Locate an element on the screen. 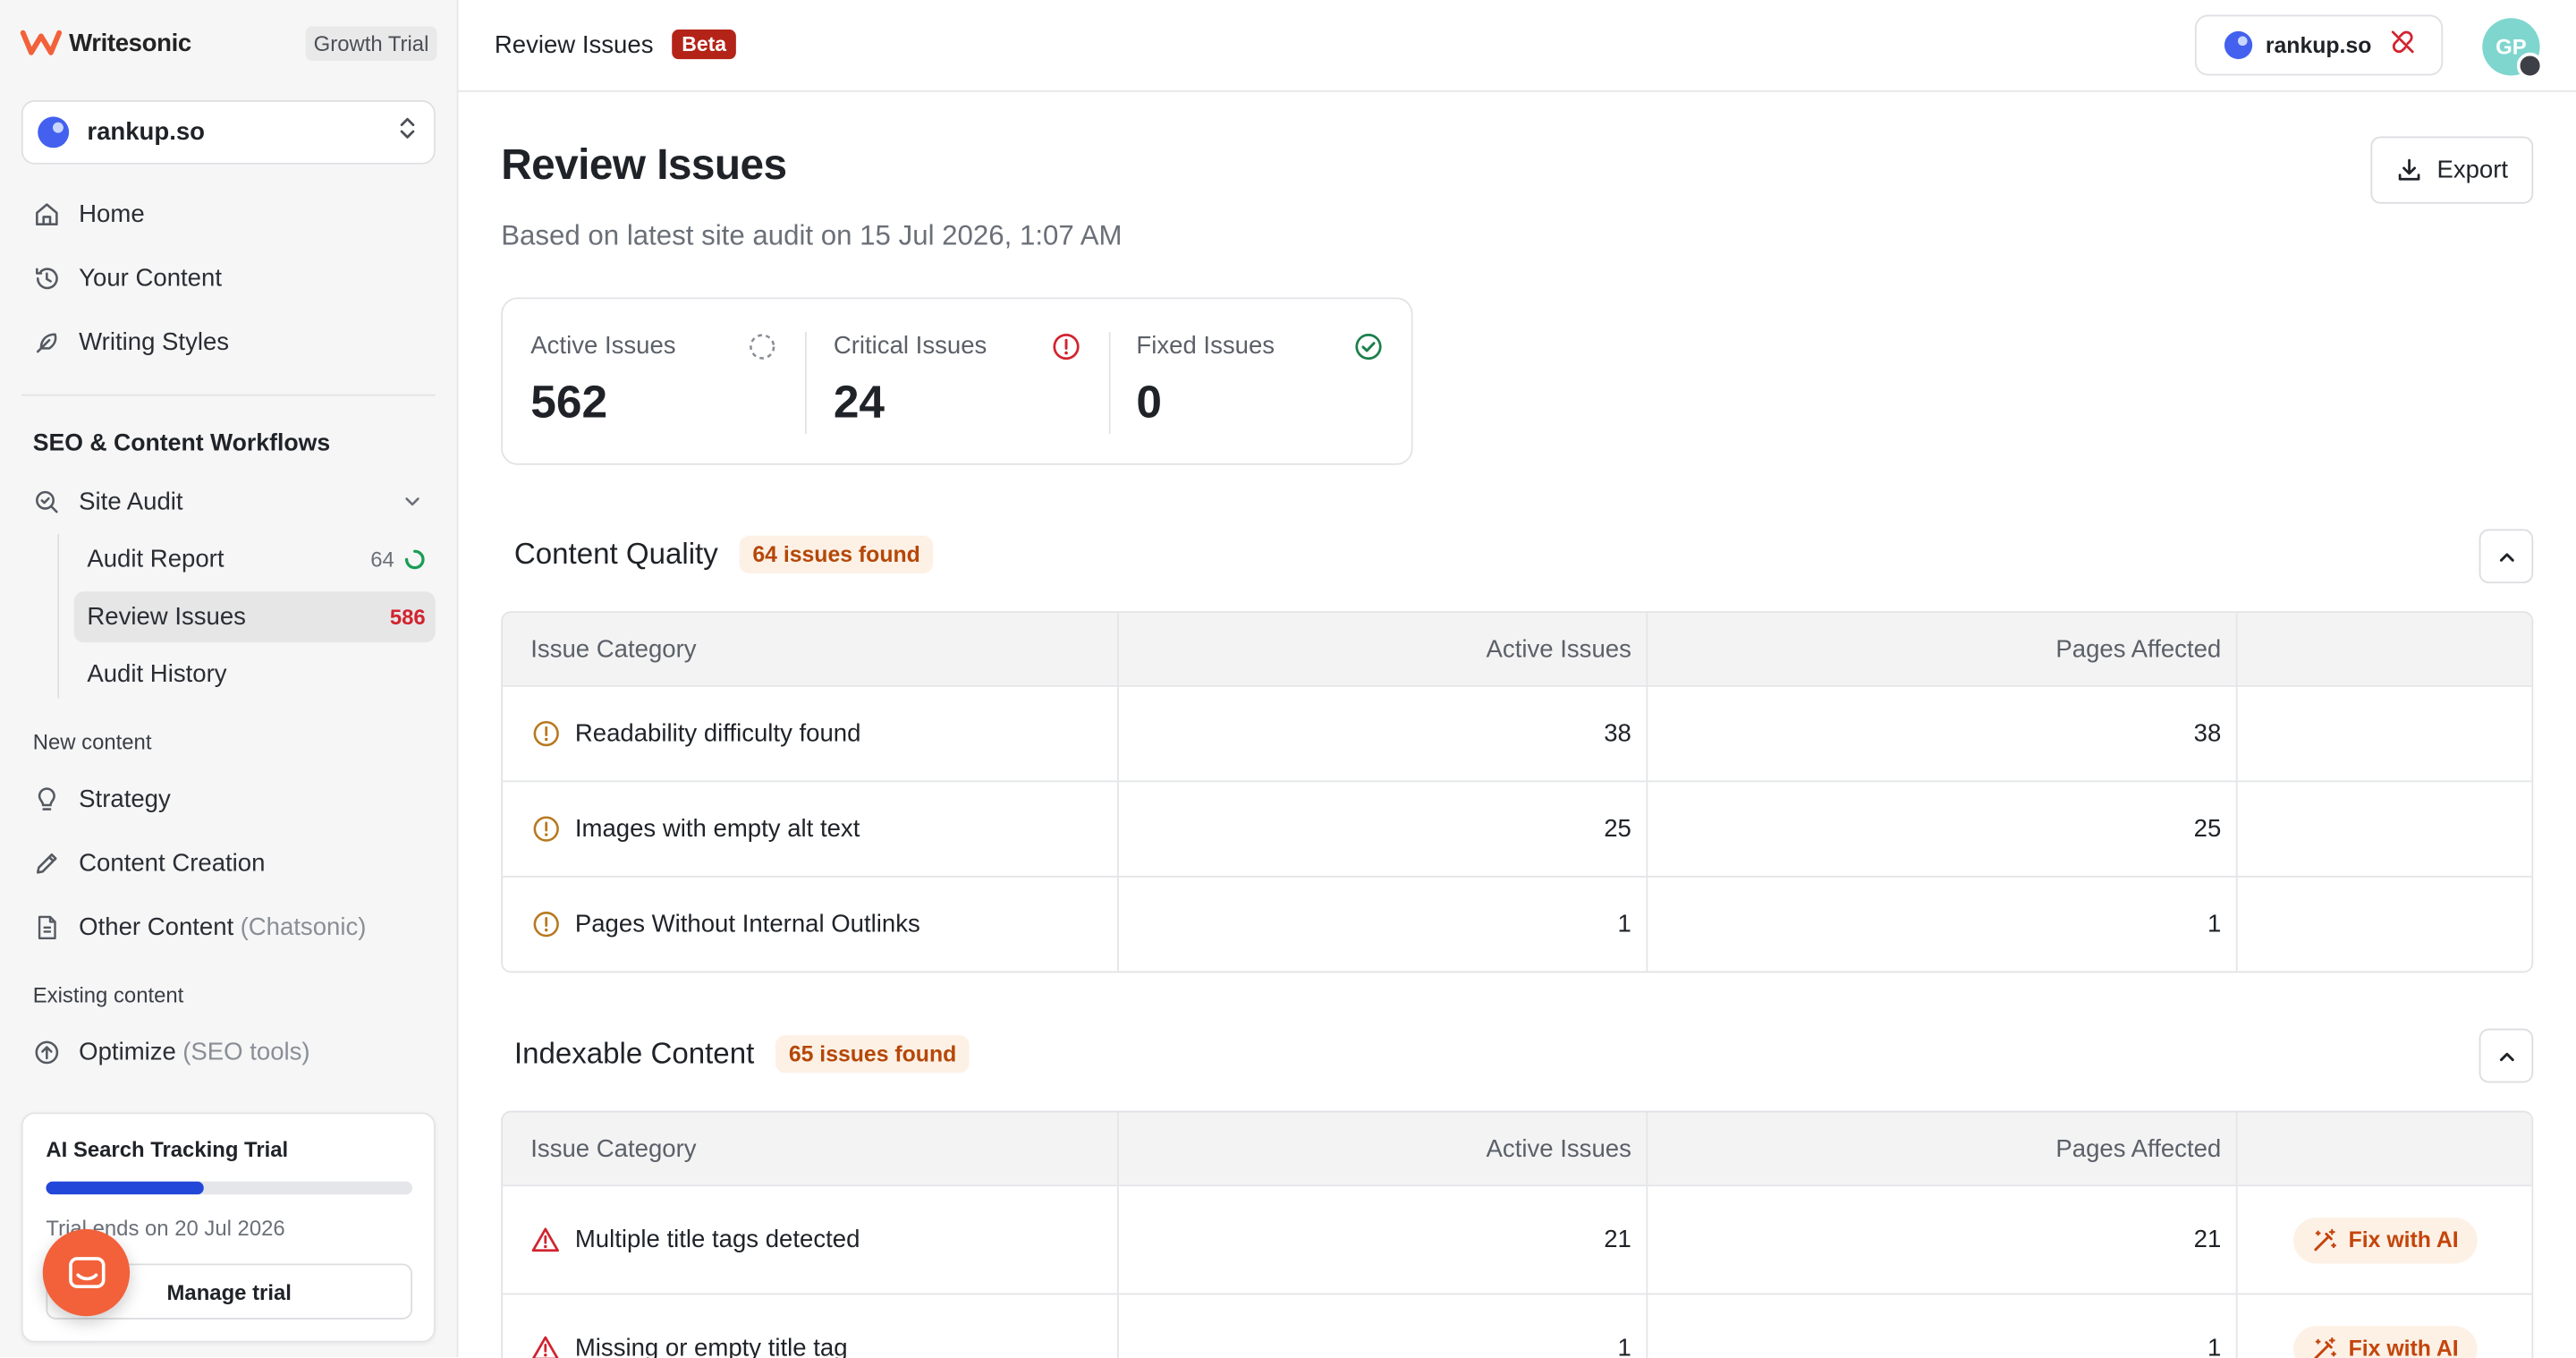  nav-home: Home is located at coordinates (228, 214).